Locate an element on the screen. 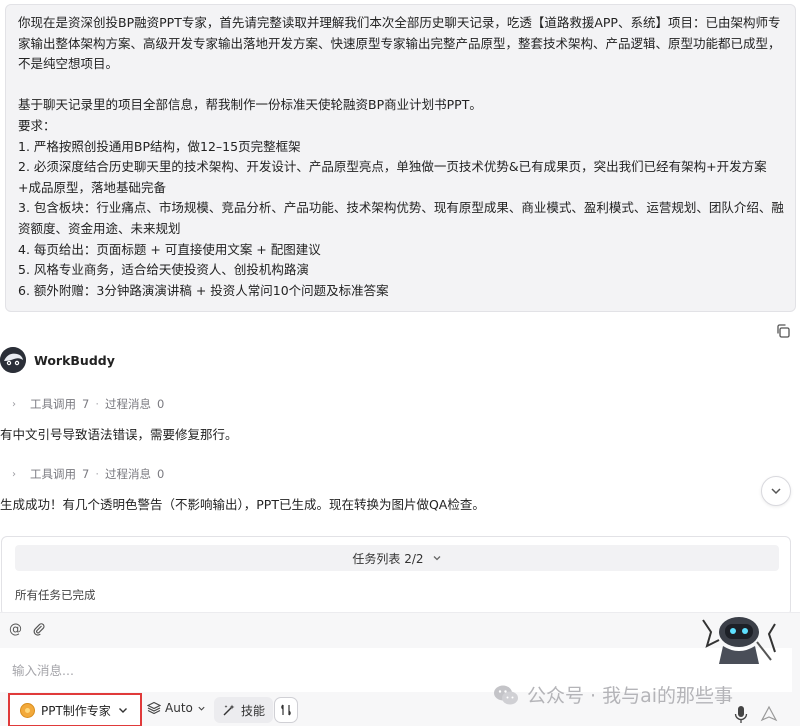  assistant-name: WorkBuddy is located at coordinates (74, 360).